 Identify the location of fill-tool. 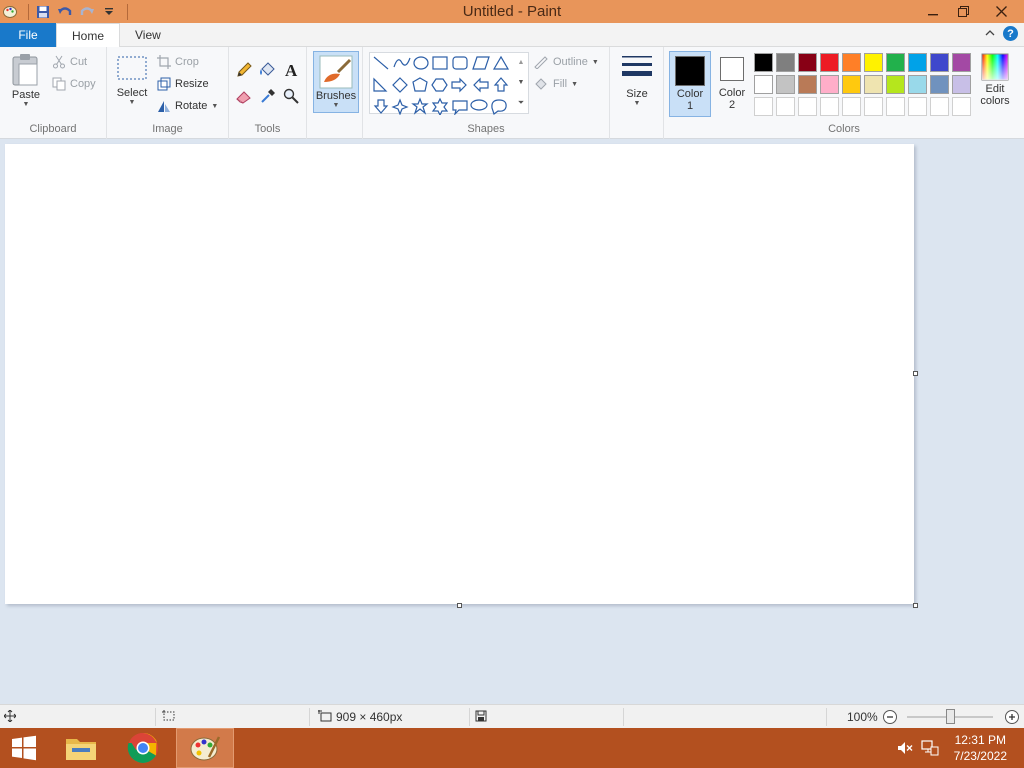
(267, 70).